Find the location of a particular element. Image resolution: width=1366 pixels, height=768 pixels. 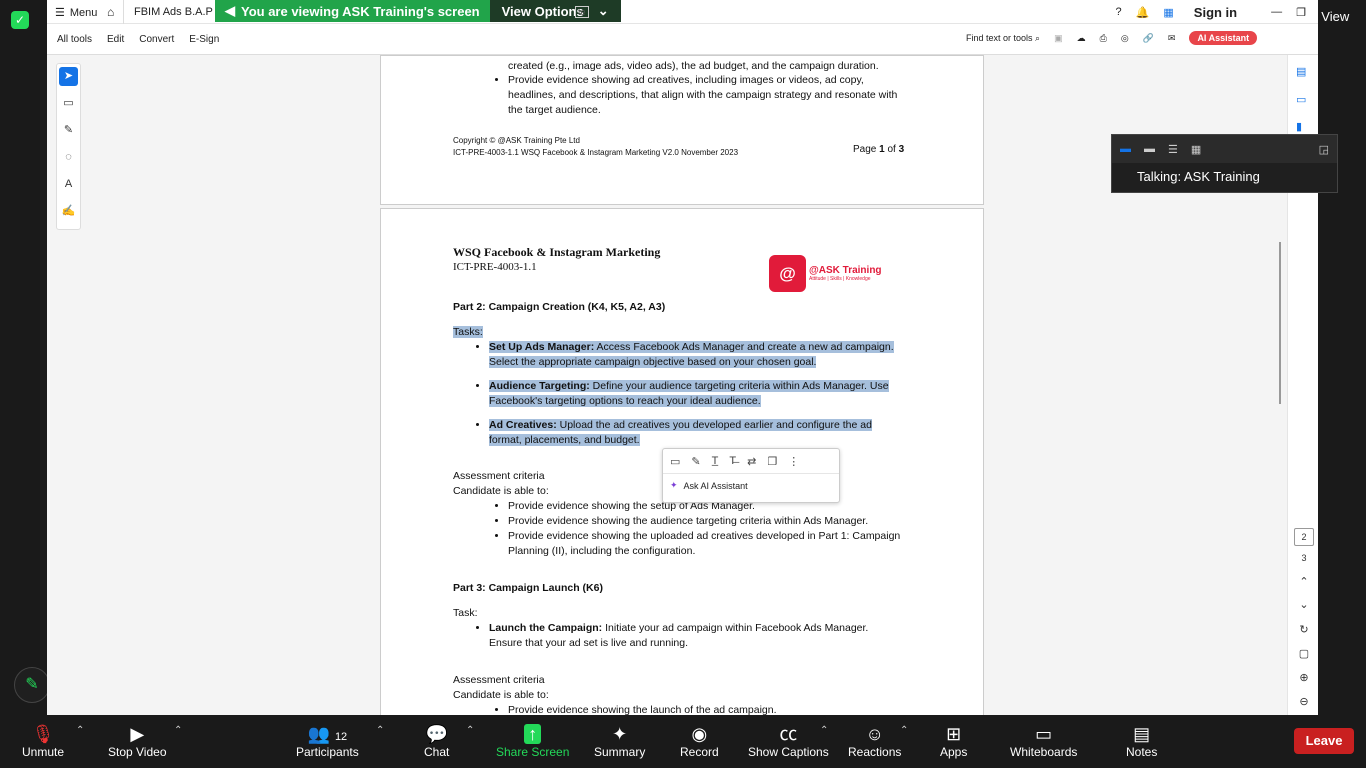

page-label: Page is located at coordinates (866, 149).